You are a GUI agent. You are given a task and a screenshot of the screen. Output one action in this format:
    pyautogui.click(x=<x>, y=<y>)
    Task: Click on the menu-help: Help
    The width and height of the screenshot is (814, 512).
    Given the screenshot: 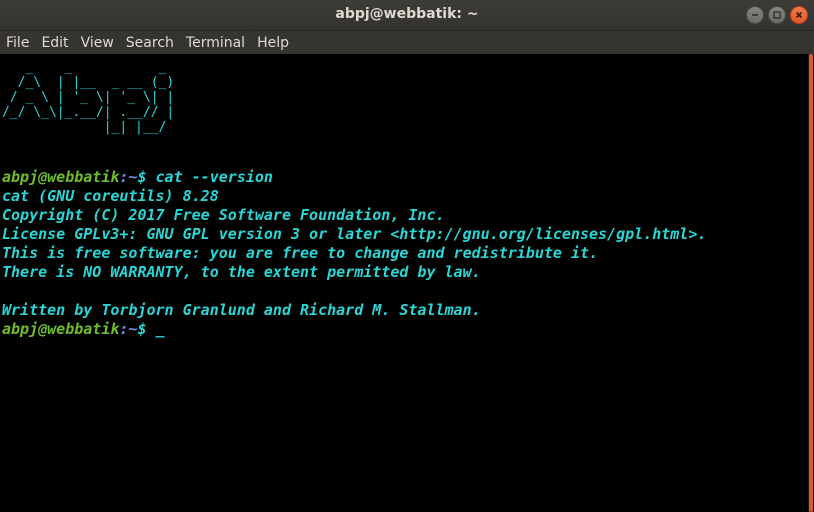 What is the action you would take?
    pyautogui.click(x=273, y=43)
    